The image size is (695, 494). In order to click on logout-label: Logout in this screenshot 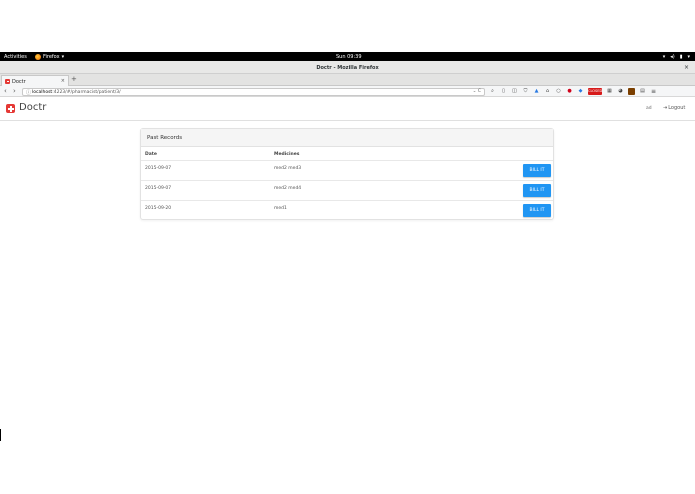, I will do `click(677, 108)`.